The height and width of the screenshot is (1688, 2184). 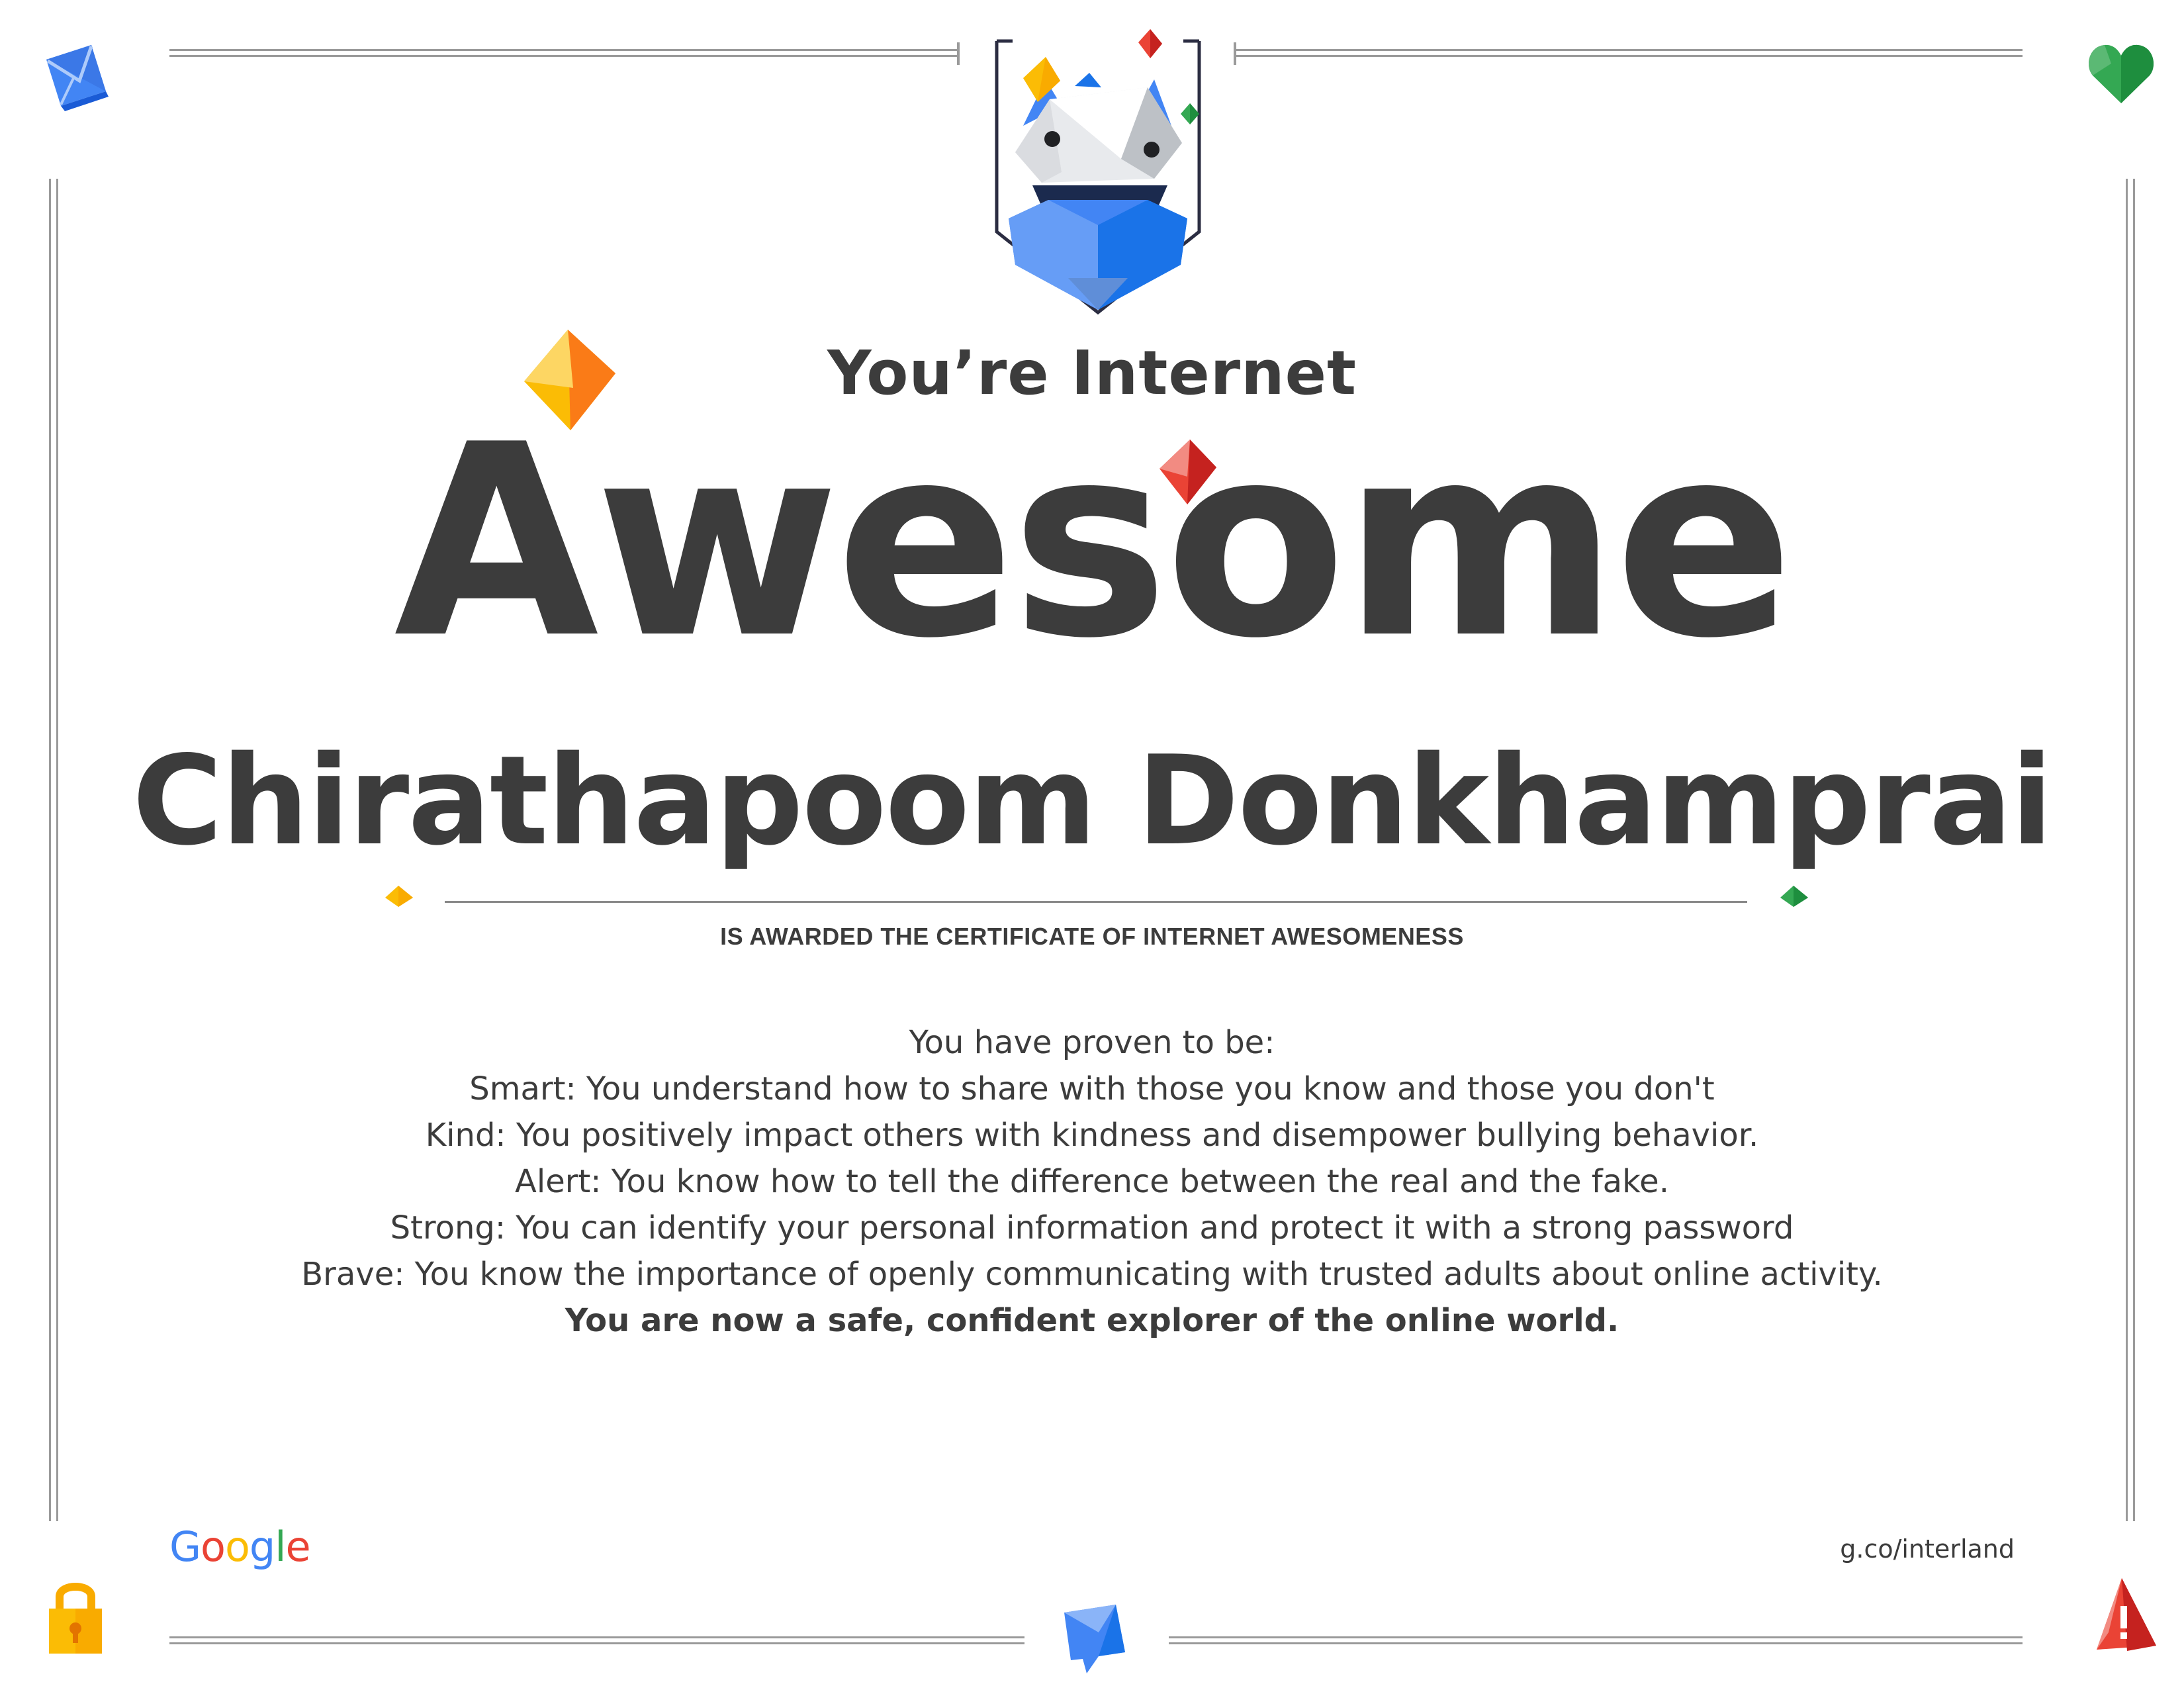 I want to click on border-top-left-cap, so click(x=958, y=53).